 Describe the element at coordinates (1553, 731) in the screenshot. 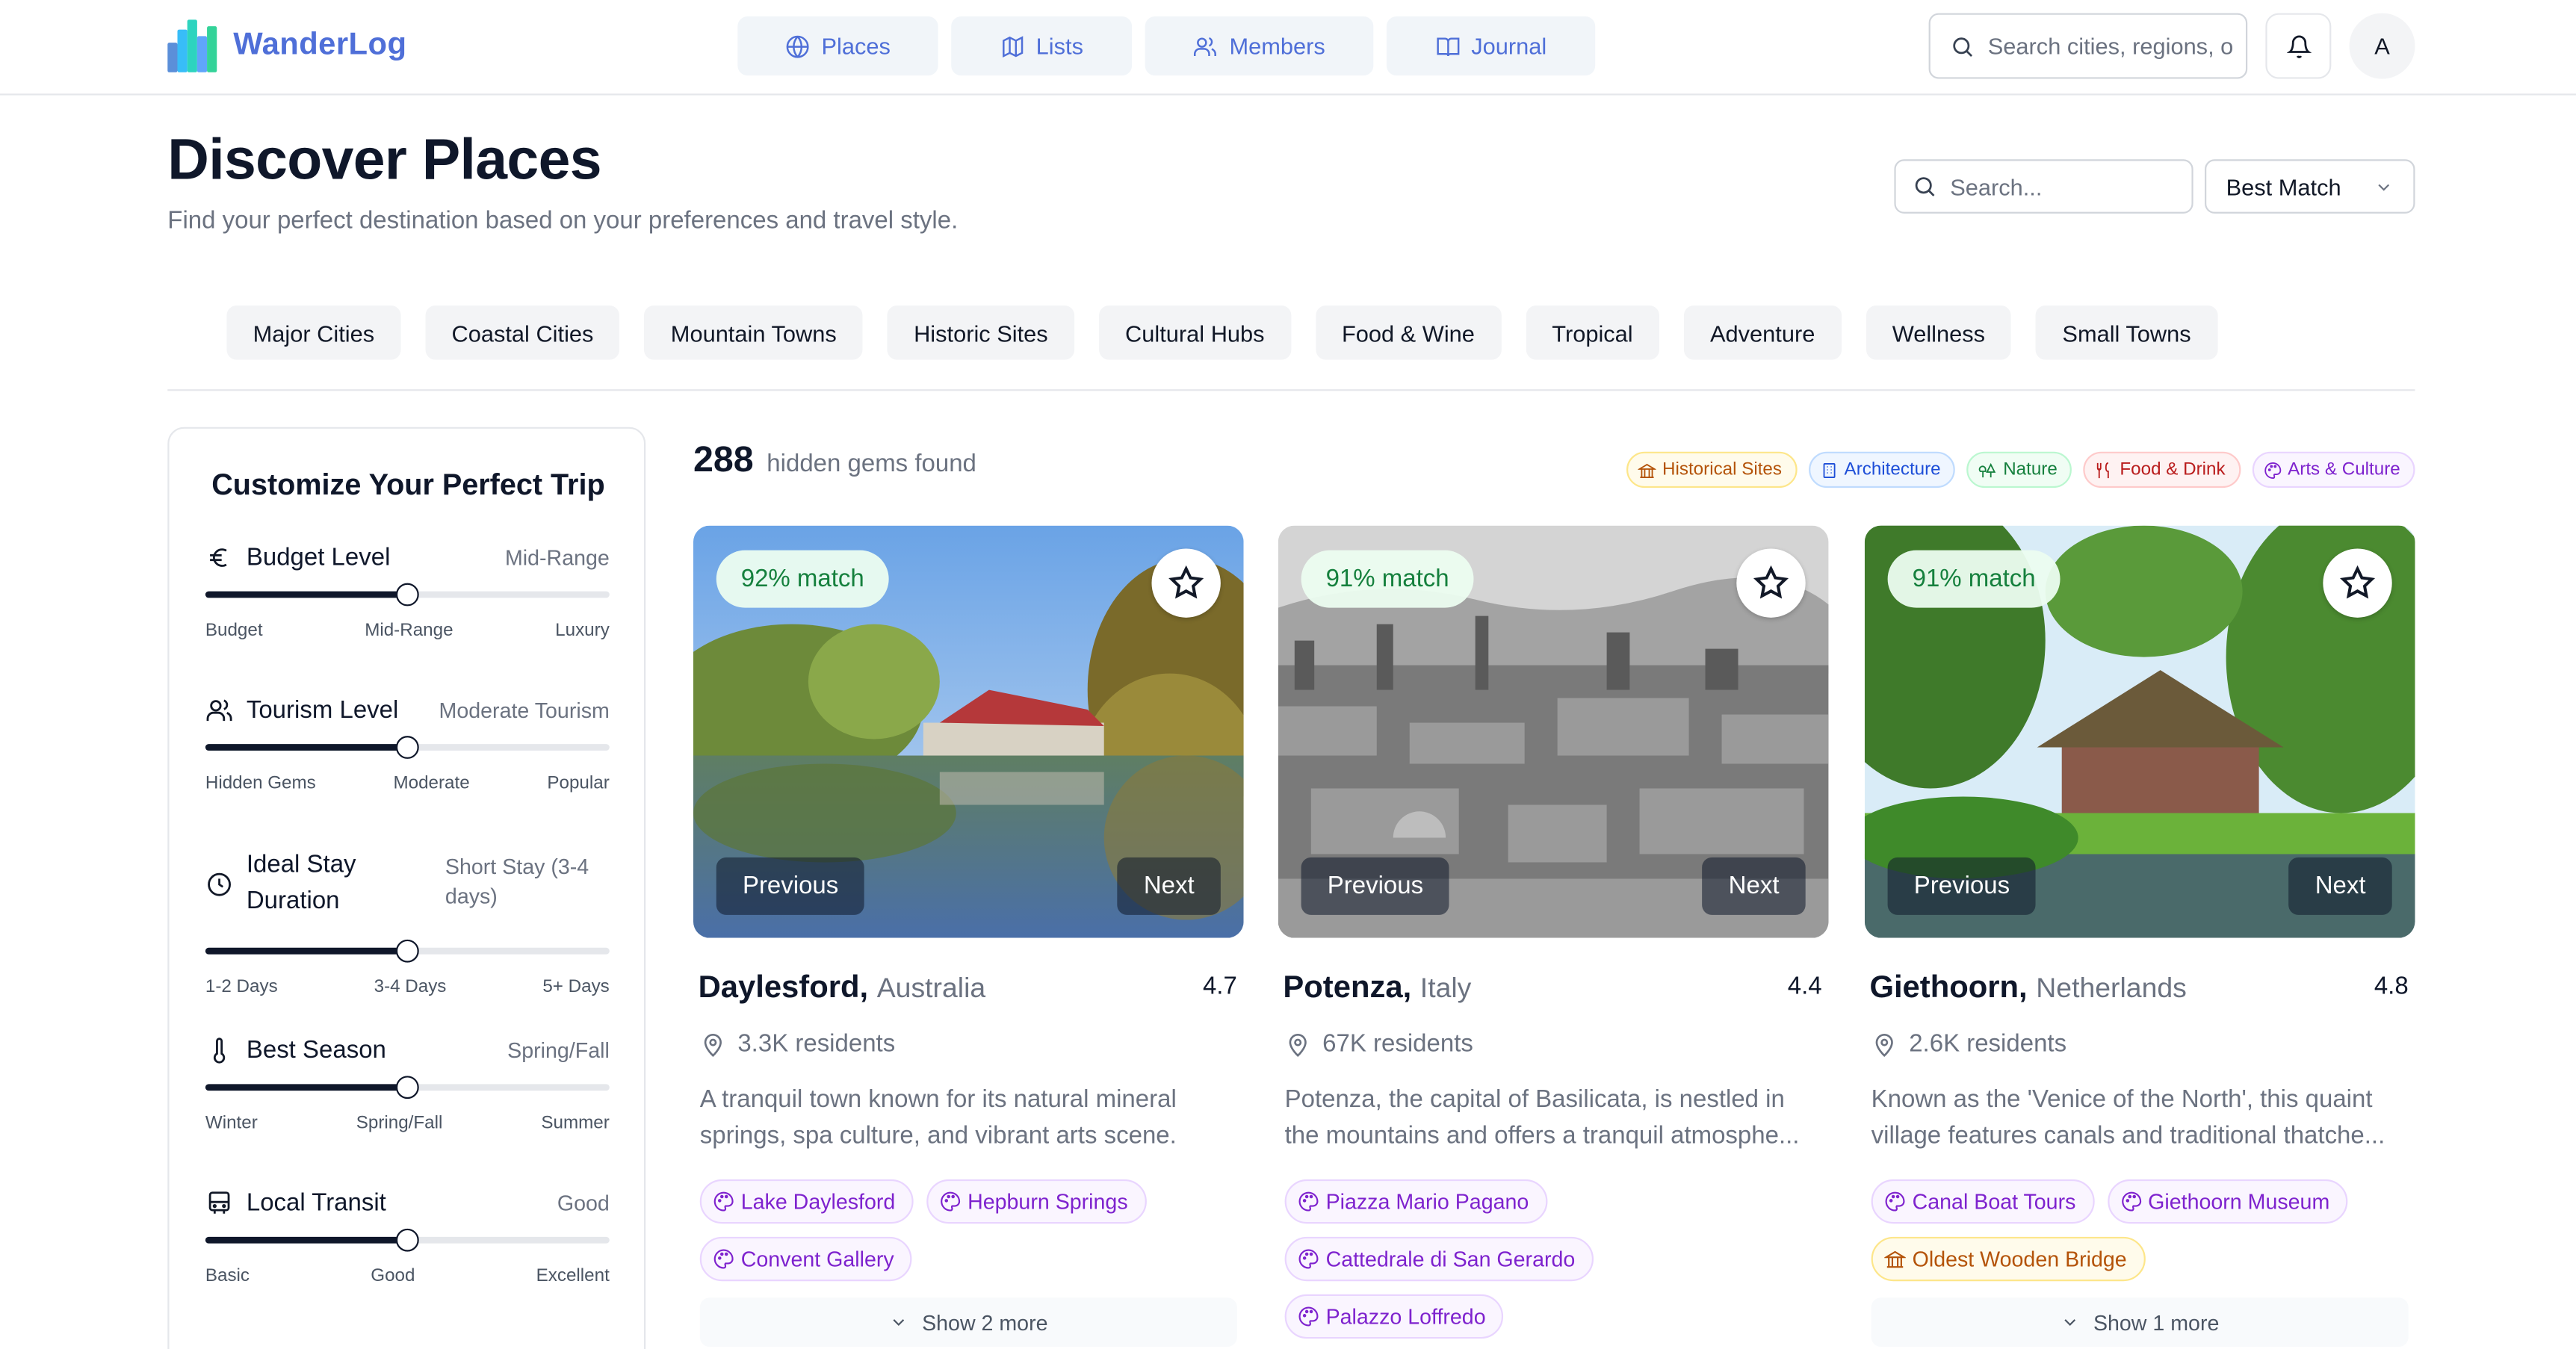

I see `place-photo: 91% match Previous Next` at that location.